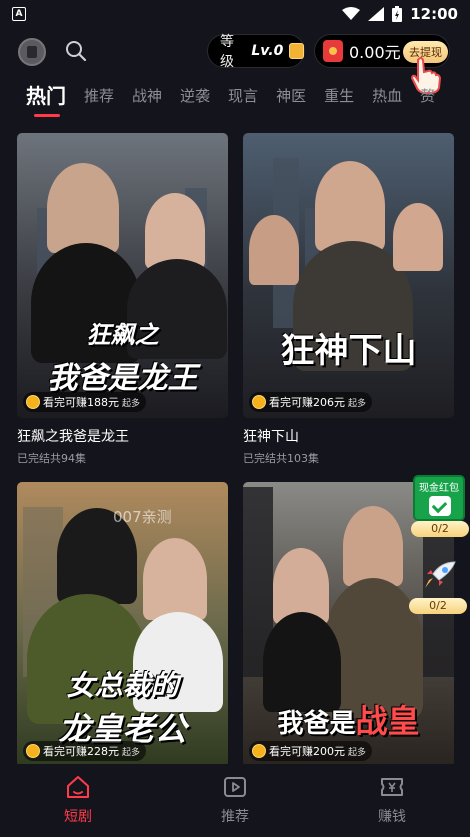 This screenshot has height=837, width=470. I want to click on tab-rebirth: 重生, so click(339, 96).